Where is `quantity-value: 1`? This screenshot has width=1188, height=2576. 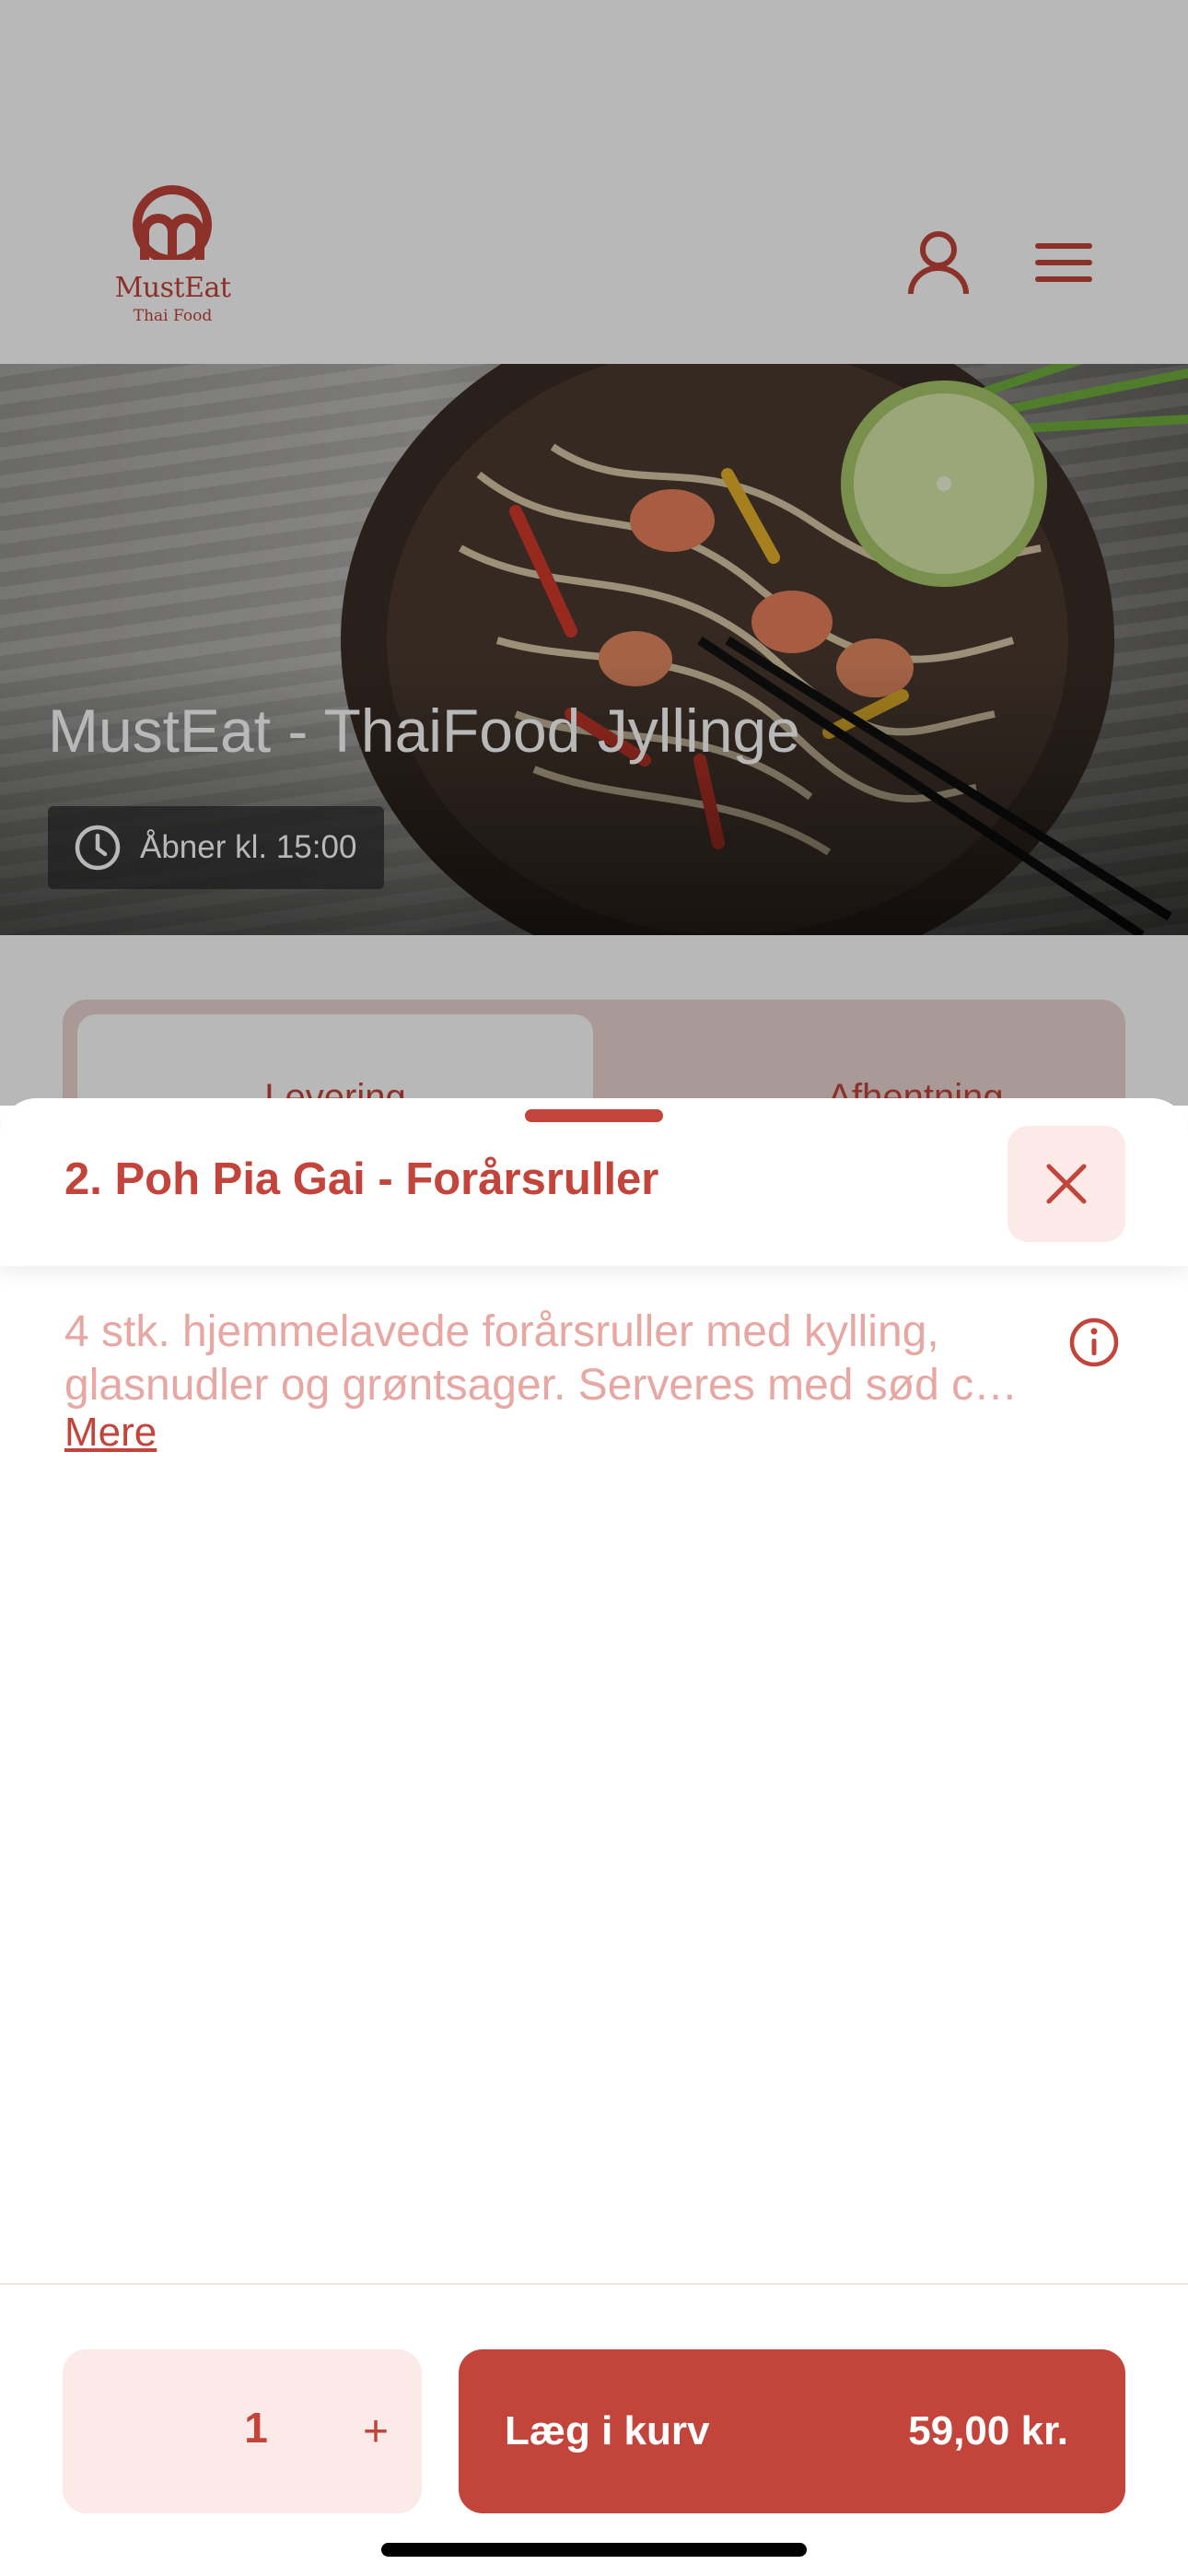 quantity-value: 1 is located at coordinates (256, 2428).